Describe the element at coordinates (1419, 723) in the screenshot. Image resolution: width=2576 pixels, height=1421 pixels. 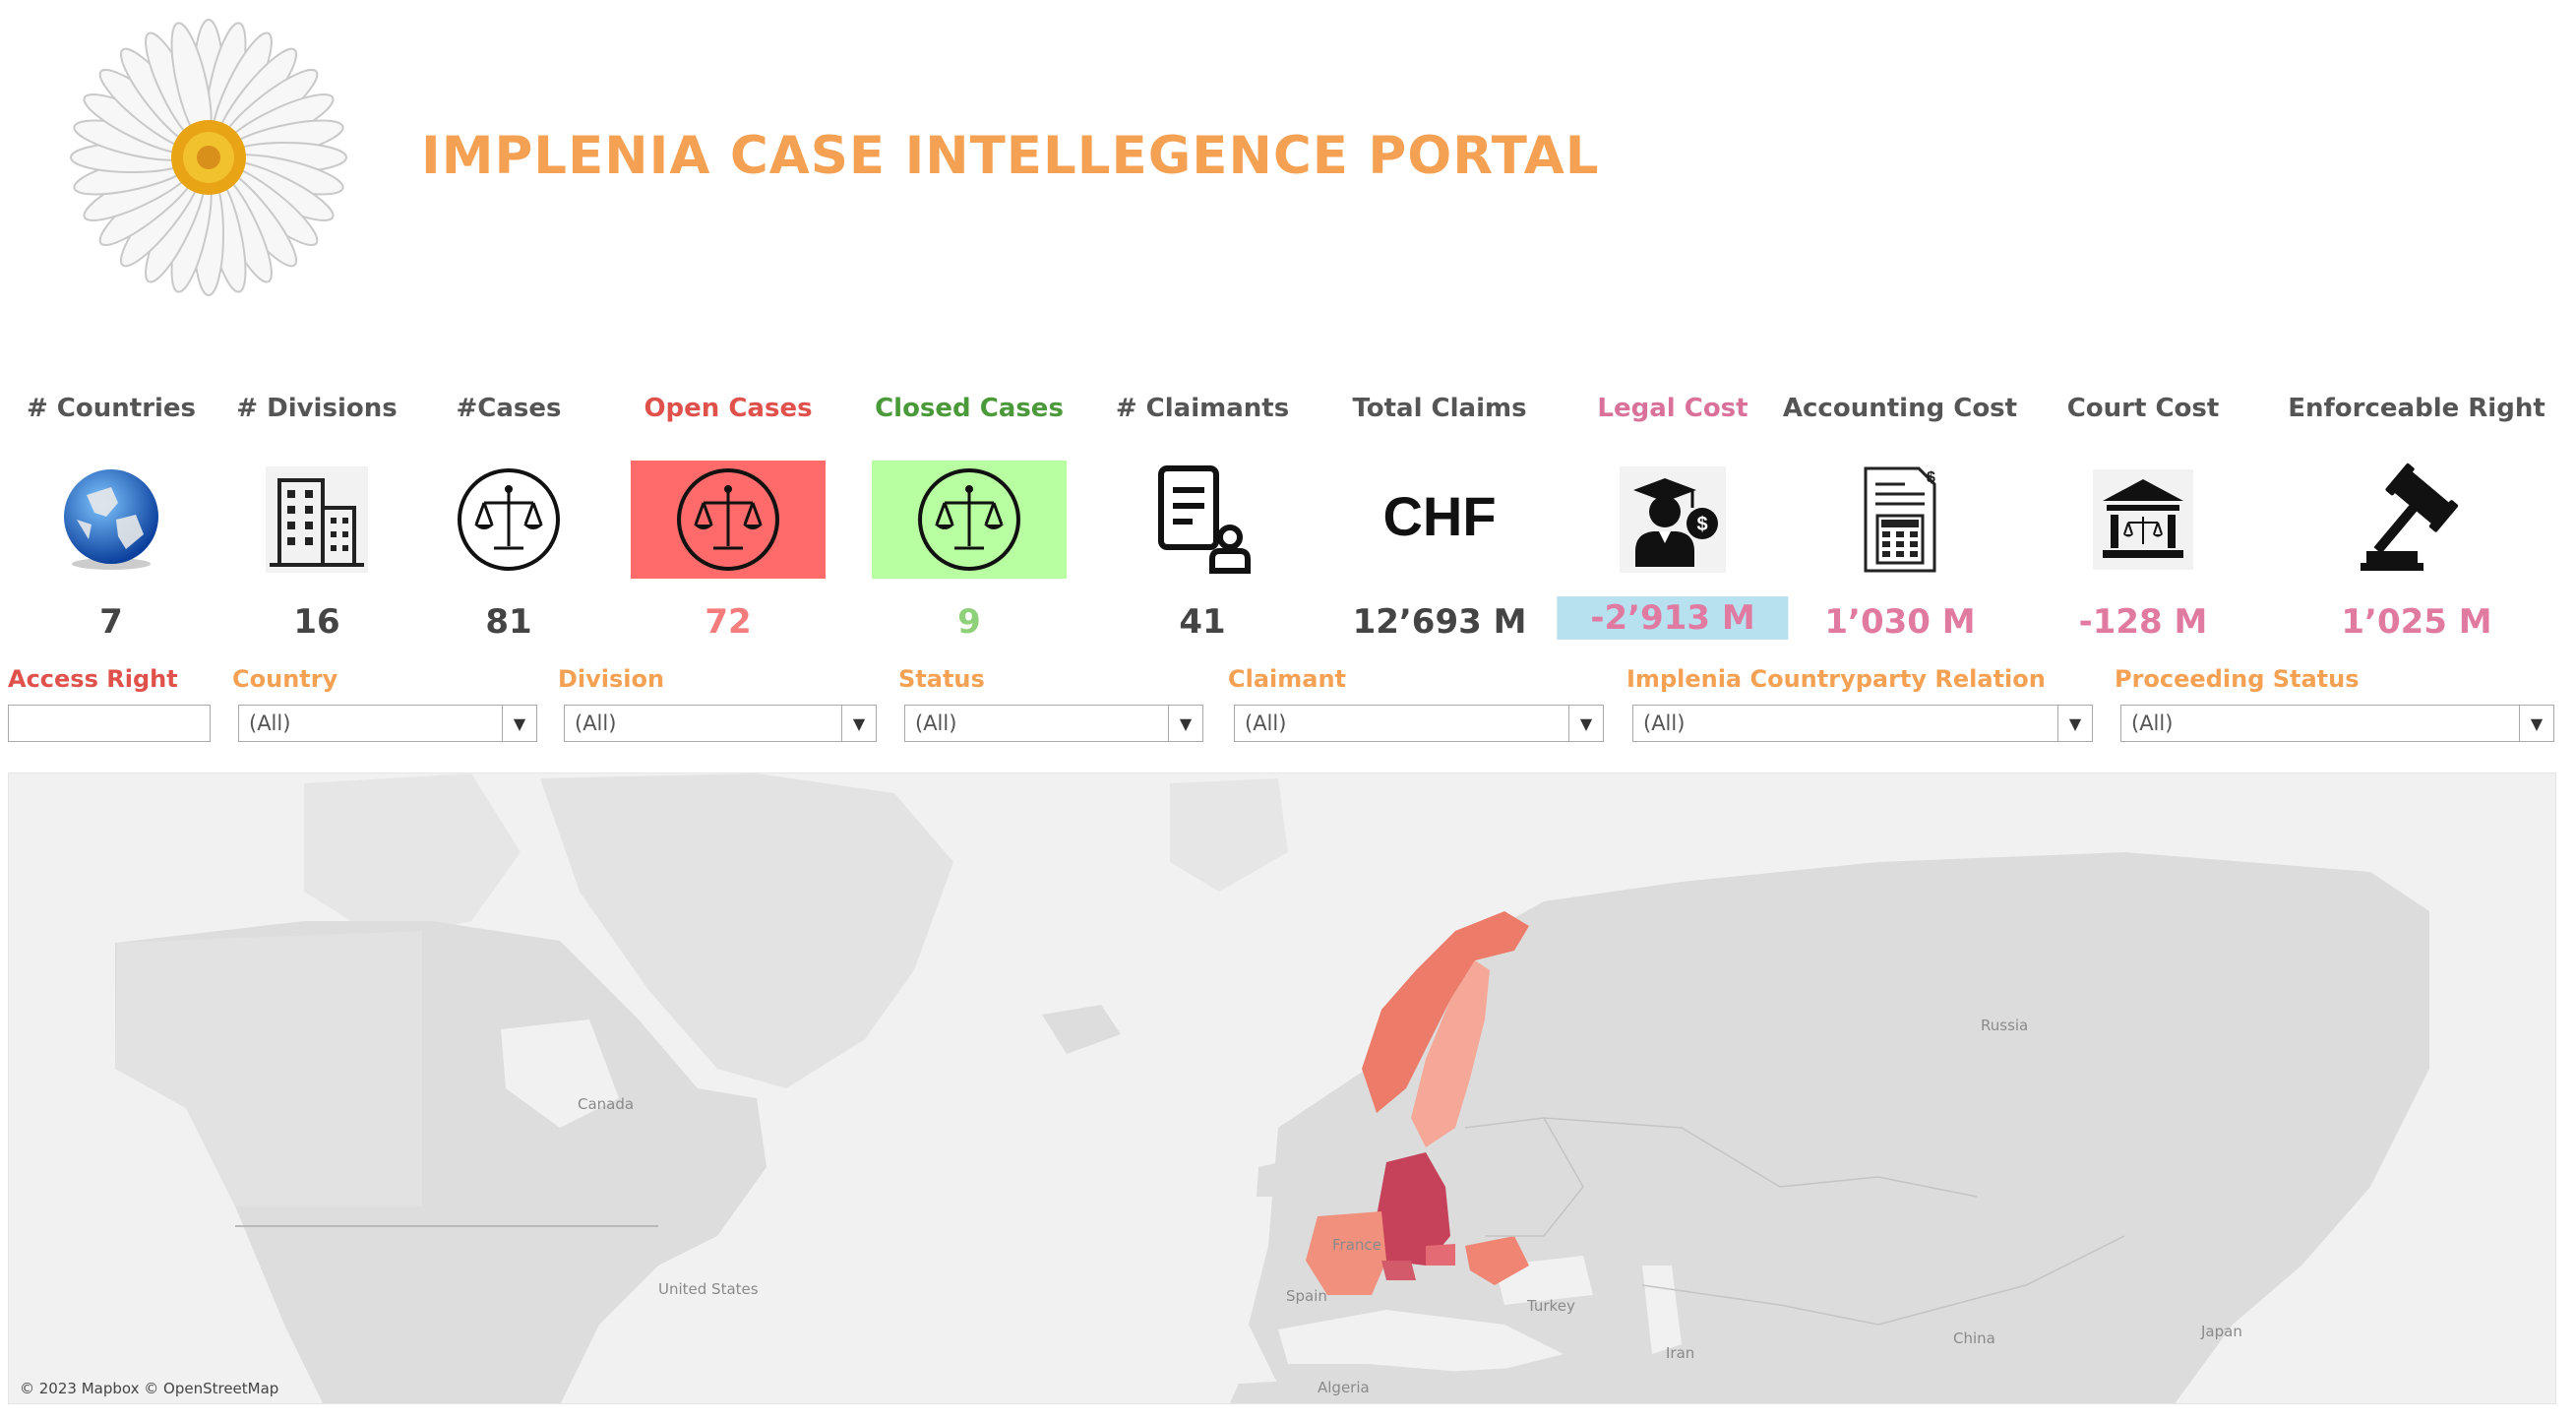
I see `filter-claimant-select: (All) ▼` at that location.